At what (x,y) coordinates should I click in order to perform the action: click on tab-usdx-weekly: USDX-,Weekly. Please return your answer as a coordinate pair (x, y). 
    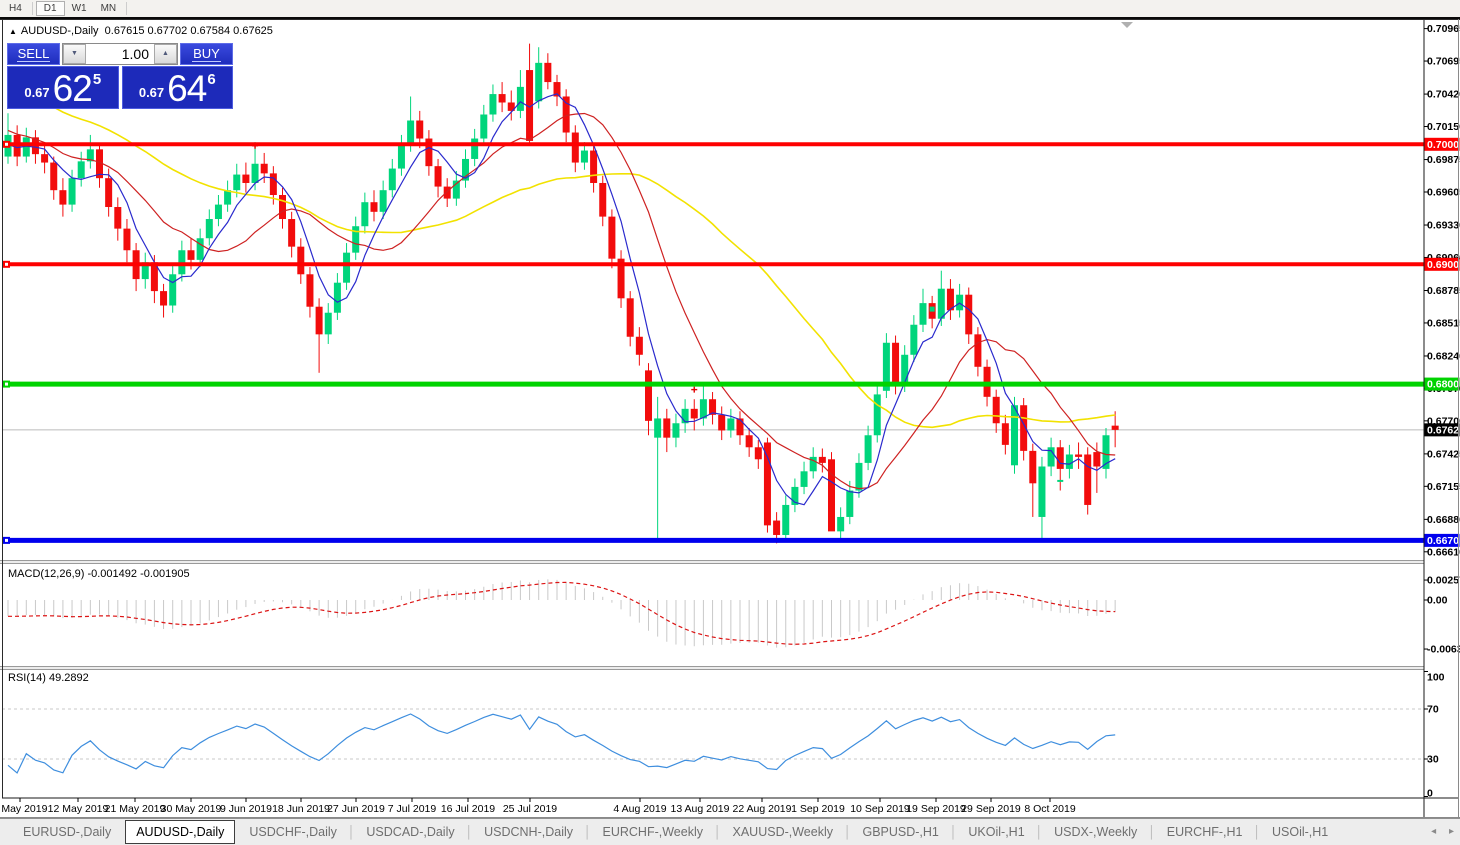
    Looking at the image, I should click on (1095, 832).